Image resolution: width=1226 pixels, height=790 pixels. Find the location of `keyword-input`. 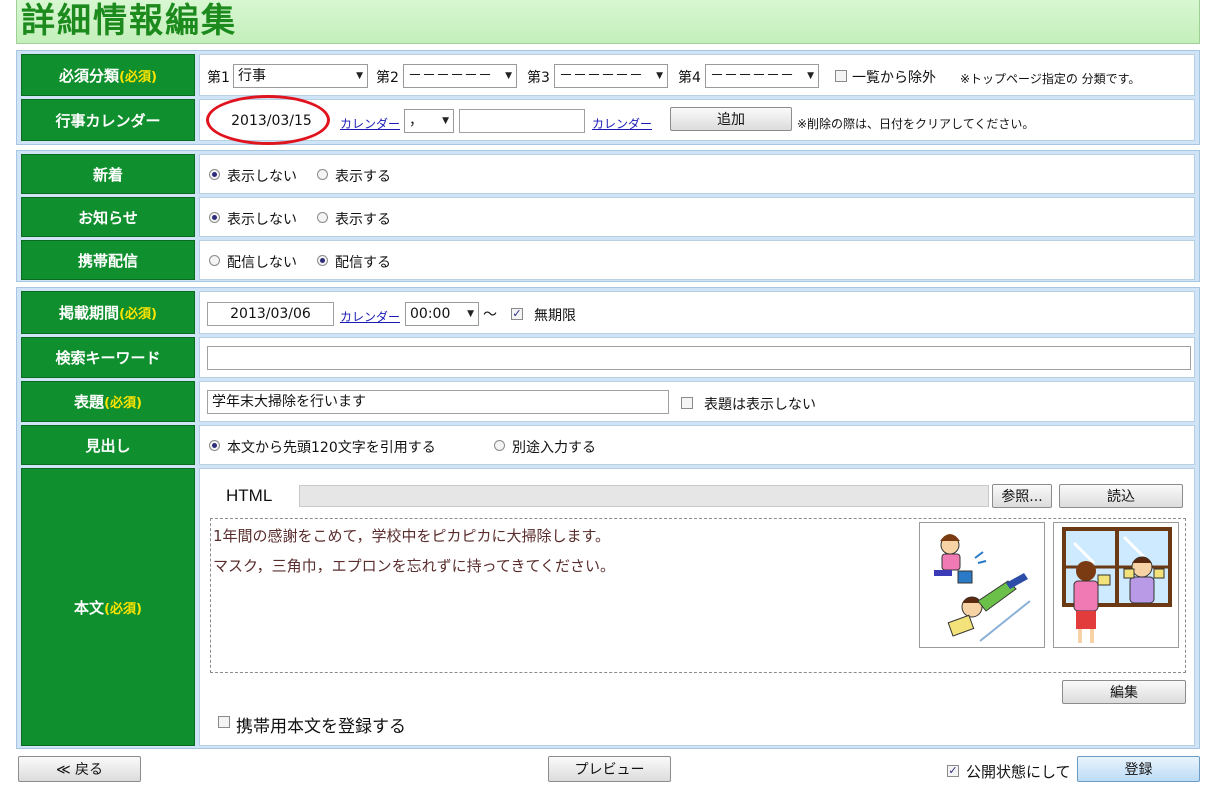

keyword-input is located at coordinates (699, 358).